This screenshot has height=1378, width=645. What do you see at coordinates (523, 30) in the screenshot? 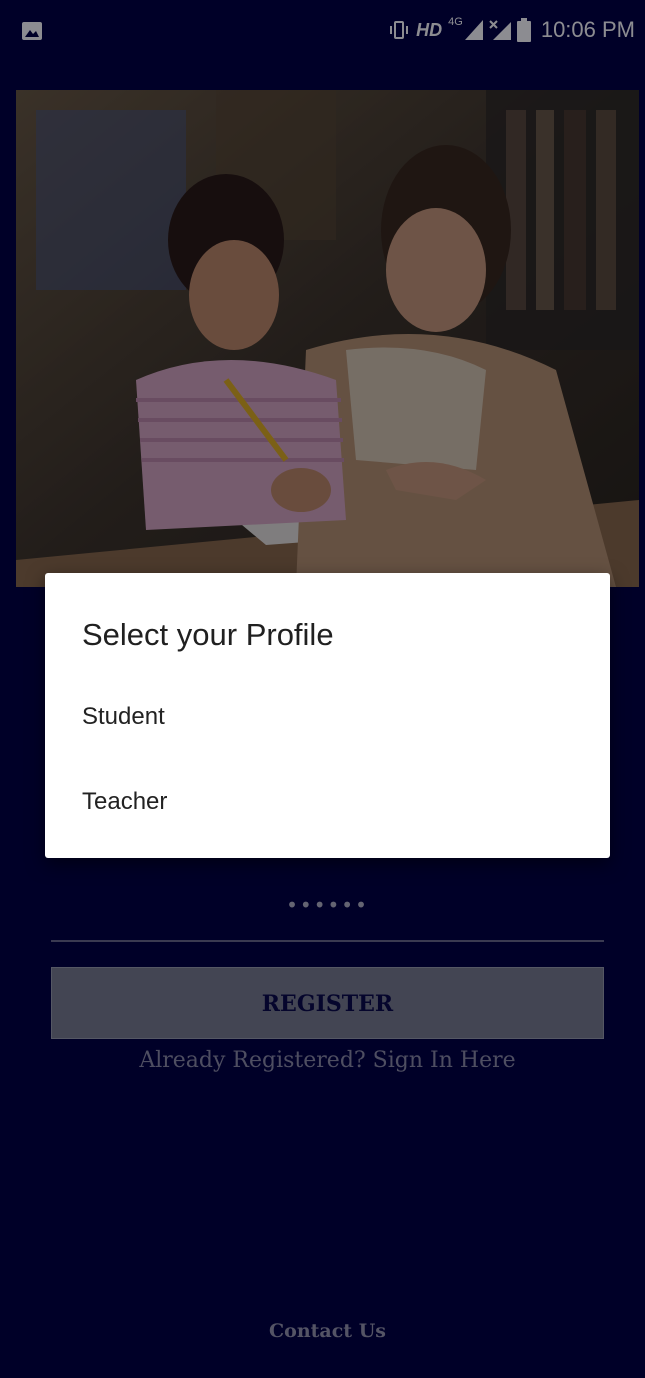
I see `battery-icon` at bounding box center [523, 30].